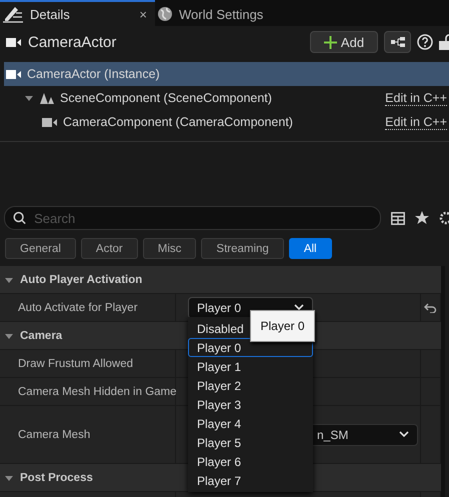 The image size is (449, 497). What do you see at coordinates (97, 392) in the screenshot?
I see `property-name: Camera Mesh Hidden in Game` at bounding box center [97, 392].